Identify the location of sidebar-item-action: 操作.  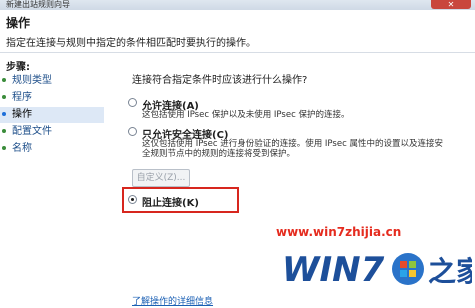
(52, 115).